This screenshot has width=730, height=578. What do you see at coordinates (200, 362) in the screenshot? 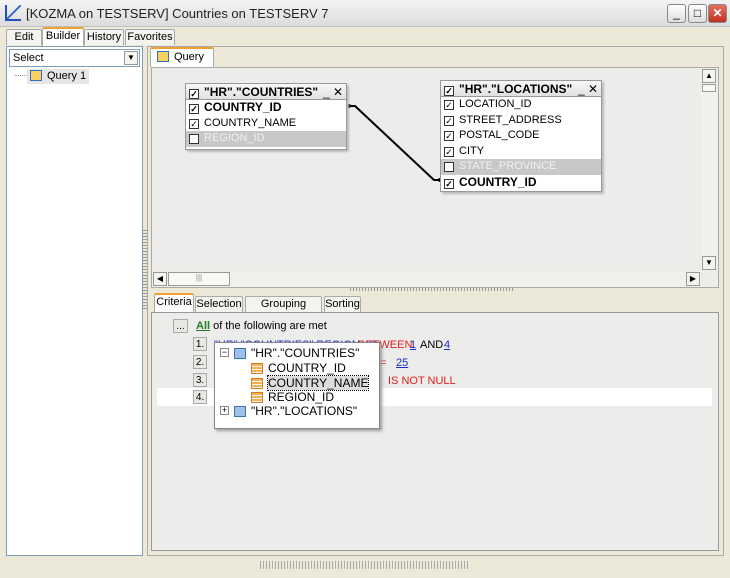
I see `row-number-2: 2.` at bounding box center [200, 362].